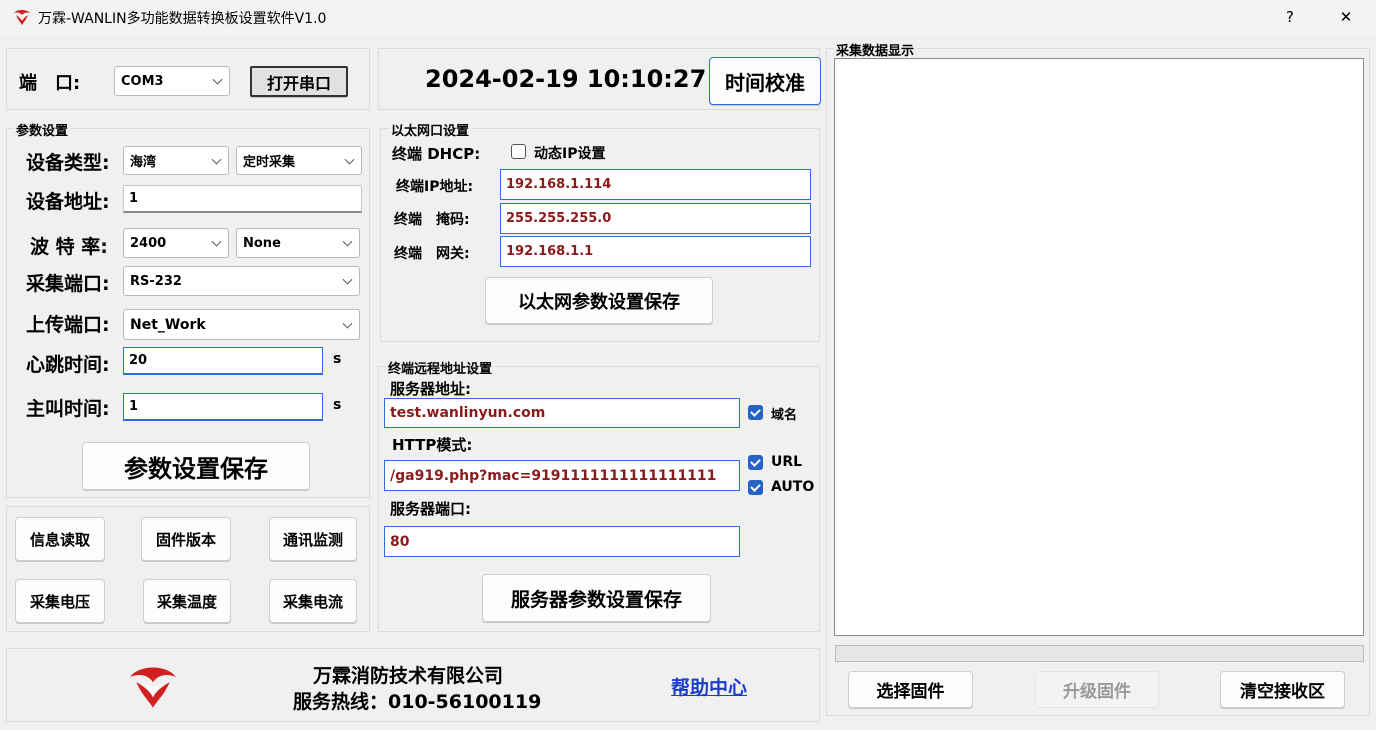 This screenshot has width=1376, height=730. Describe the element at coordinates (430, 389) in the screenshot. I see `server-addr-label: 服务器地址:` at that location.